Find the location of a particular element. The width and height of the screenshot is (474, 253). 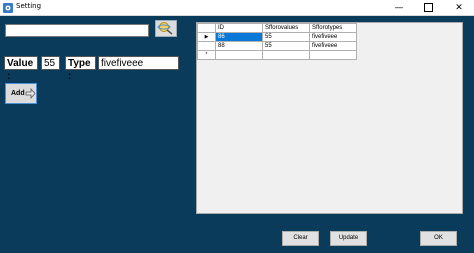

table-row: ▶ 86 55 fivefiveee is located at coordinates (277, 37).